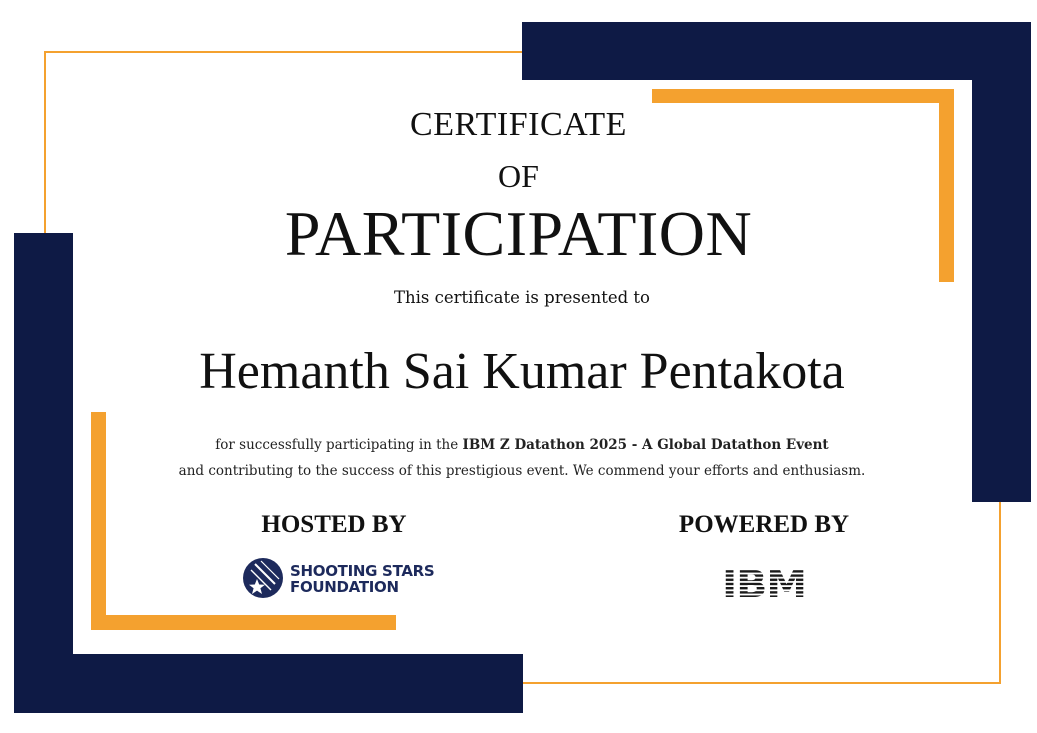 The image size is (1037, 733). Describe the element at coordinates (764, 524) in the screenshot. I see `powered-by-label: POWERED BY` at that location.